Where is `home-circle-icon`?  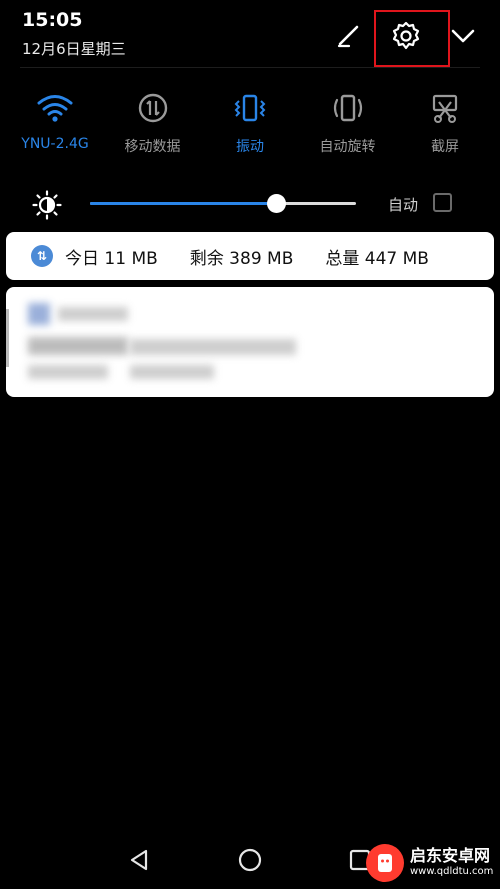 home-circle-icon is located at coordinates (250, 860).